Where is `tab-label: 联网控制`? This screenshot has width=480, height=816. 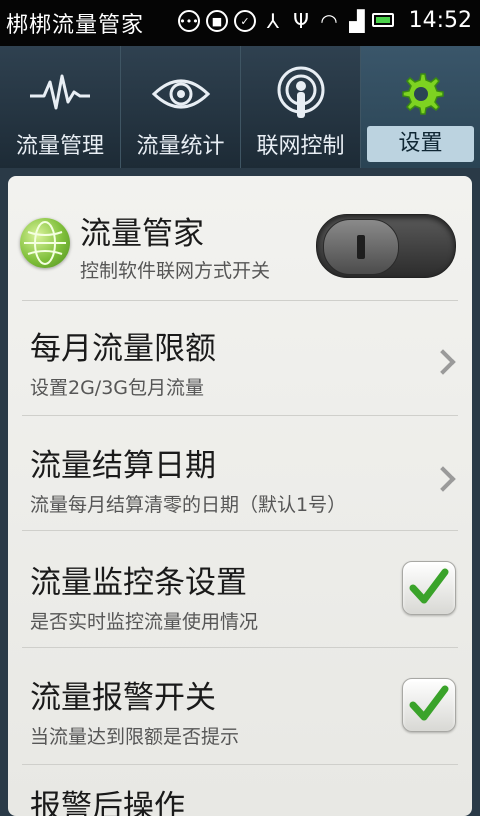
tab-label: 联网控制 is located at coordinates (300, 146).